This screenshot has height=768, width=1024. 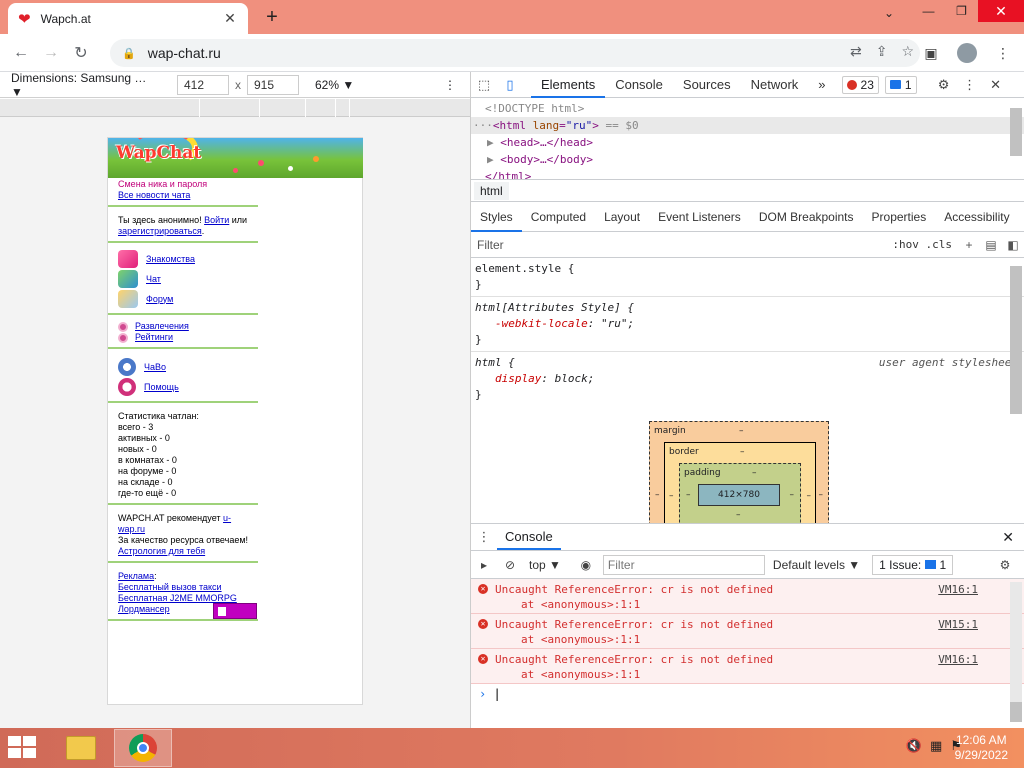 I want to click on profile-button, so click(x=967, y=53).